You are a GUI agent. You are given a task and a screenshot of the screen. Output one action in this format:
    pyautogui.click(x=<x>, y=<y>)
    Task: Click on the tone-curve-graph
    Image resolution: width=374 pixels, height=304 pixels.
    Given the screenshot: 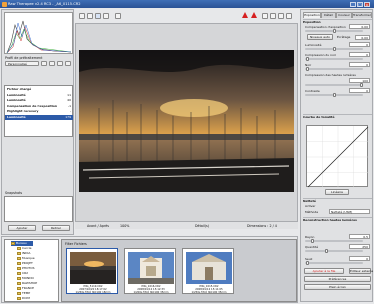 What is the action you would take?
    pyautogui.click(x=338, y=157)
    